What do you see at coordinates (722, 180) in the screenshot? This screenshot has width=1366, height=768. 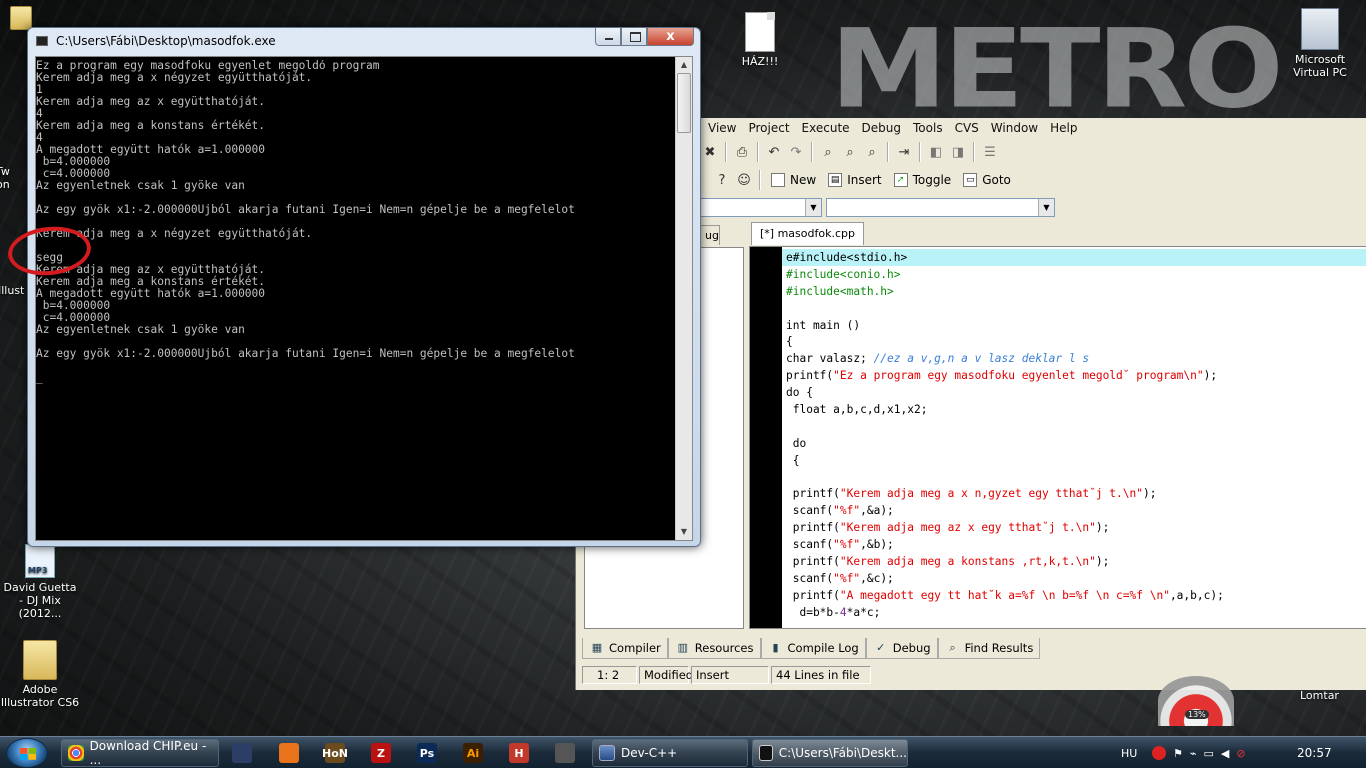 I see `help-icon: ?` at bounding box center [722, 180].